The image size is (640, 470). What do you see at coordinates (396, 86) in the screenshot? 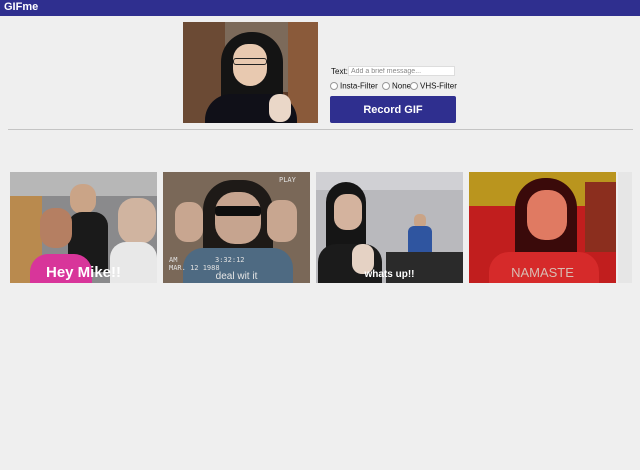
I see `filter-option-none: None` at bounding box center [396, 86].